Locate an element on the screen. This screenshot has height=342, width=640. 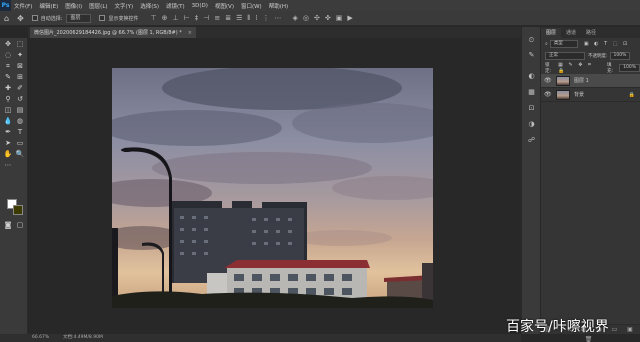
more-options-icon: ⋯ is located at coordinates (278, 18).